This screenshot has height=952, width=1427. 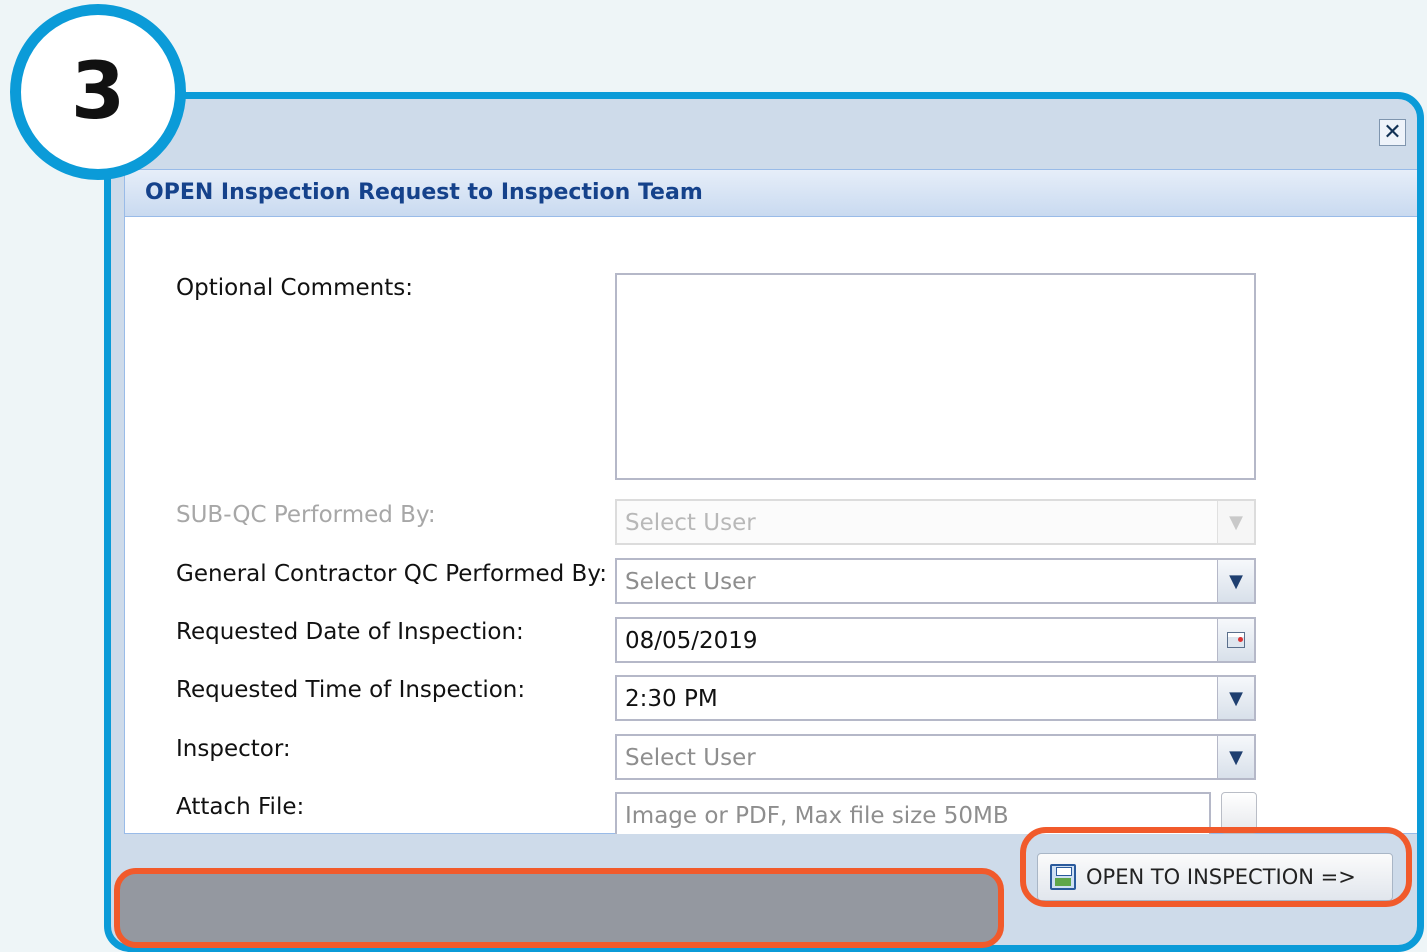 What do you see at coordinates (240, 807) in the screenshot?
I see `attach-file-label: Attach File:` at bounding box center [240, 807].